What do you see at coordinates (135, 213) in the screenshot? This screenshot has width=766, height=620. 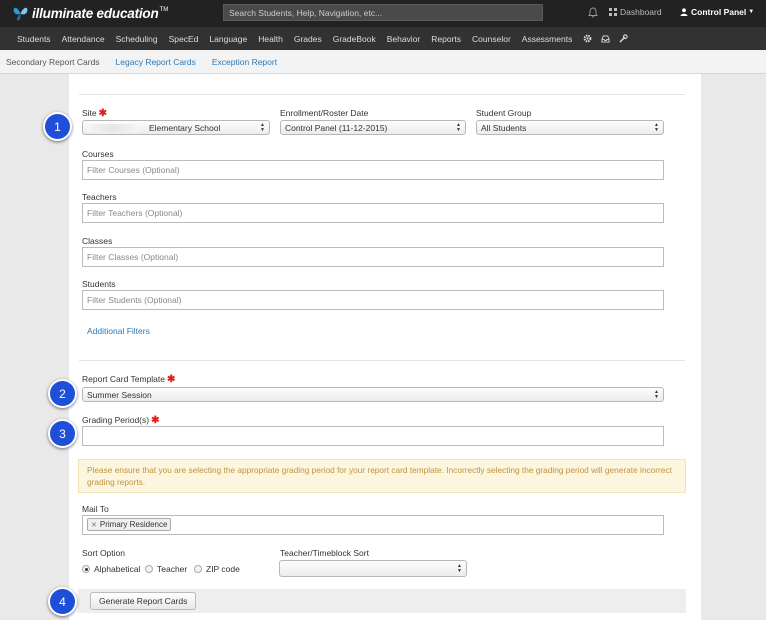 I see `teachers-placeholder: Filter Teachers (Optional)` at bounding box center [135, 213].